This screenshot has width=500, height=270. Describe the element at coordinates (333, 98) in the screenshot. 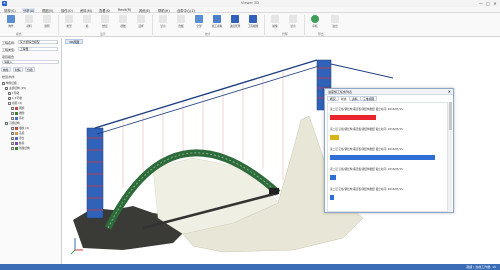

I see `tab-overview: 概况` at that location.